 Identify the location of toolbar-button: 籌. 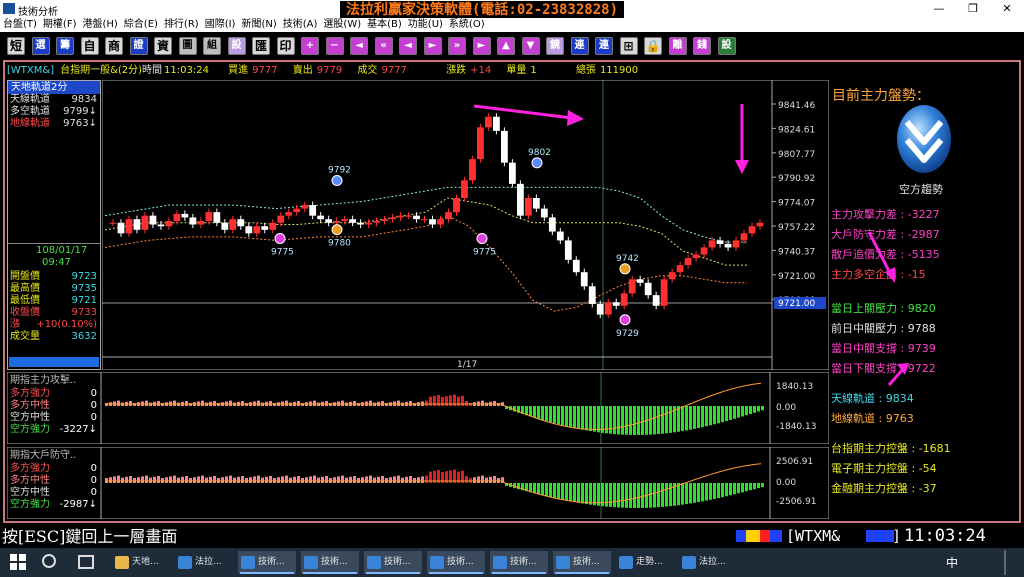
(65, 46).